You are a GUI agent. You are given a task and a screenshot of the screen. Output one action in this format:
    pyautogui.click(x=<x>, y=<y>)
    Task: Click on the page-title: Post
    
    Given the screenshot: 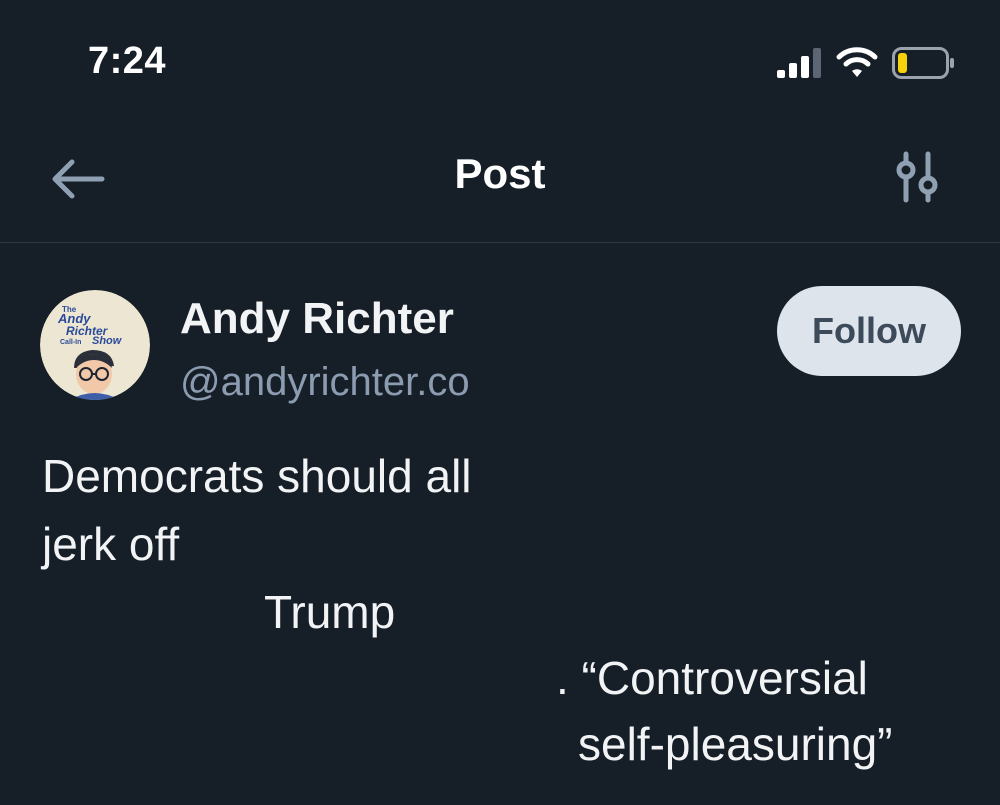 What is the action you would take?
    pyautogui.click(x=500, y=173)
    